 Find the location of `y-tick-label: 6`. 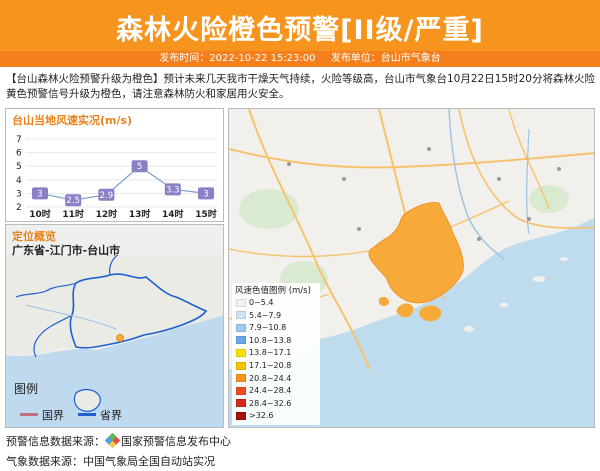

y-tick-label: 6 is located at coordinates (19, 154).